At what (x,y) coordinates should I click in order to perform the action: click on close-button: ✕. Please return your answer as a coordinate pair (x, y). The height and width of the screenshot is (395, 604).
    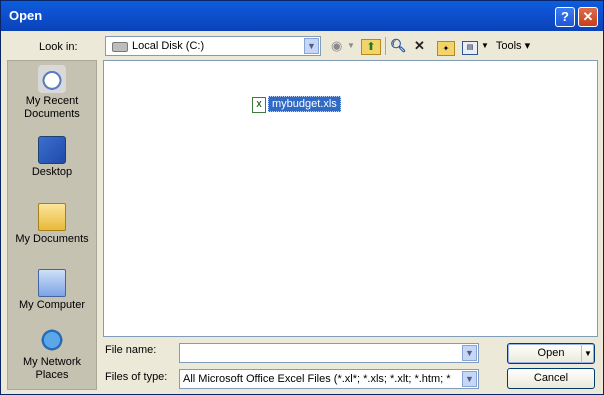
    Looking at the image, I should click on (588, 17).